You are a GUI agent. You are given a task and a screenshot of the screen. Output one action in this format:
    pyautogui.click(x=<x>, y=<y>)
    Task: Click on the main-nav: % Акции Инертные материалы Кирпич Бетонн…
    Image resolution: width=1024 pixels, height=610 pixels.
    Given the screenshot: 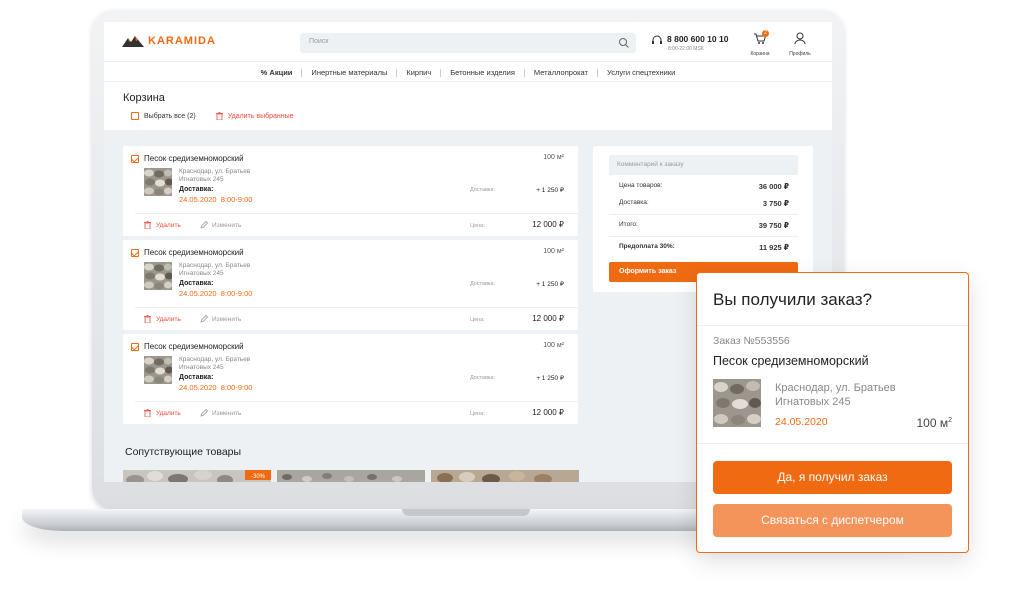 What is the action you would take?
    pyautogui.click(x=468, y=72)
    